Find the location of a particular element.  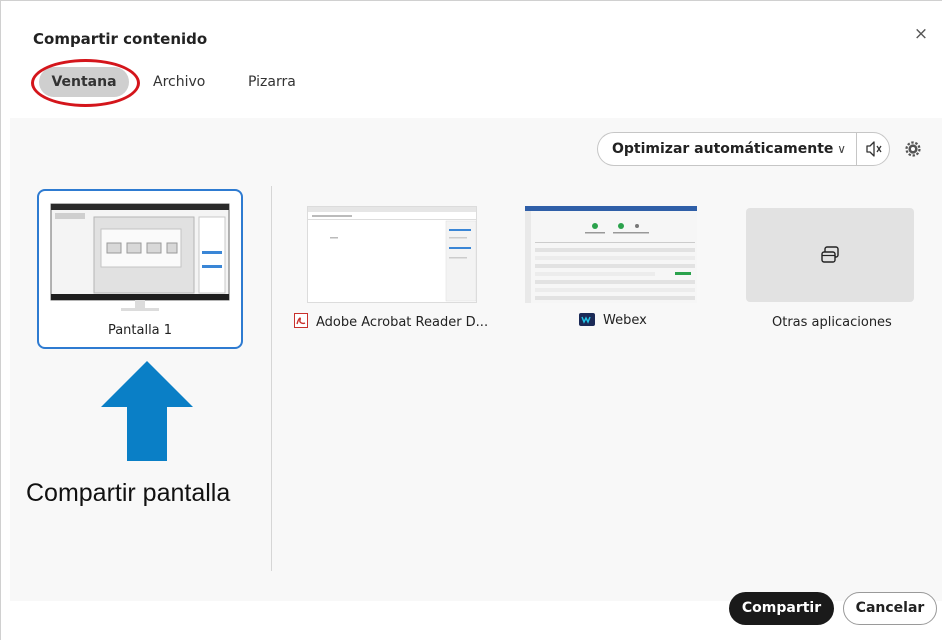

tab-ventana: Ventana is located at coordinates (84, 82).